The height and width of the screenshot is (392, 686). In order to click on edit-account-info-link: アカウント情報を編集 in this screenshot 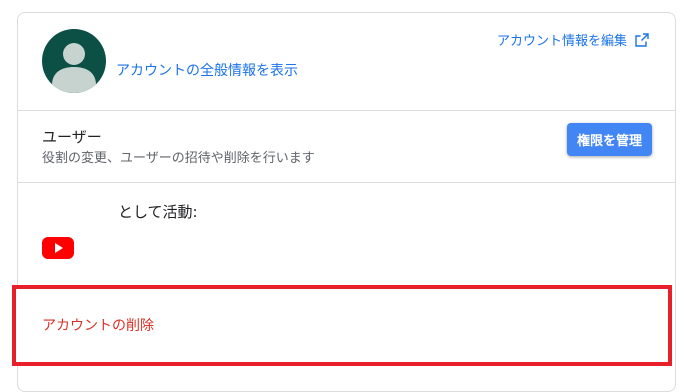, I will do `click(573, 39)`.